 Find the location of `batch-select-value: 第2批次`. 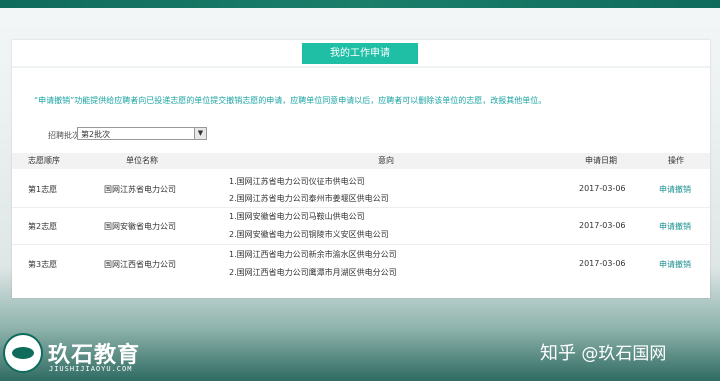

batch-select-value: 第2批次 is located at coordinates (96, 134).